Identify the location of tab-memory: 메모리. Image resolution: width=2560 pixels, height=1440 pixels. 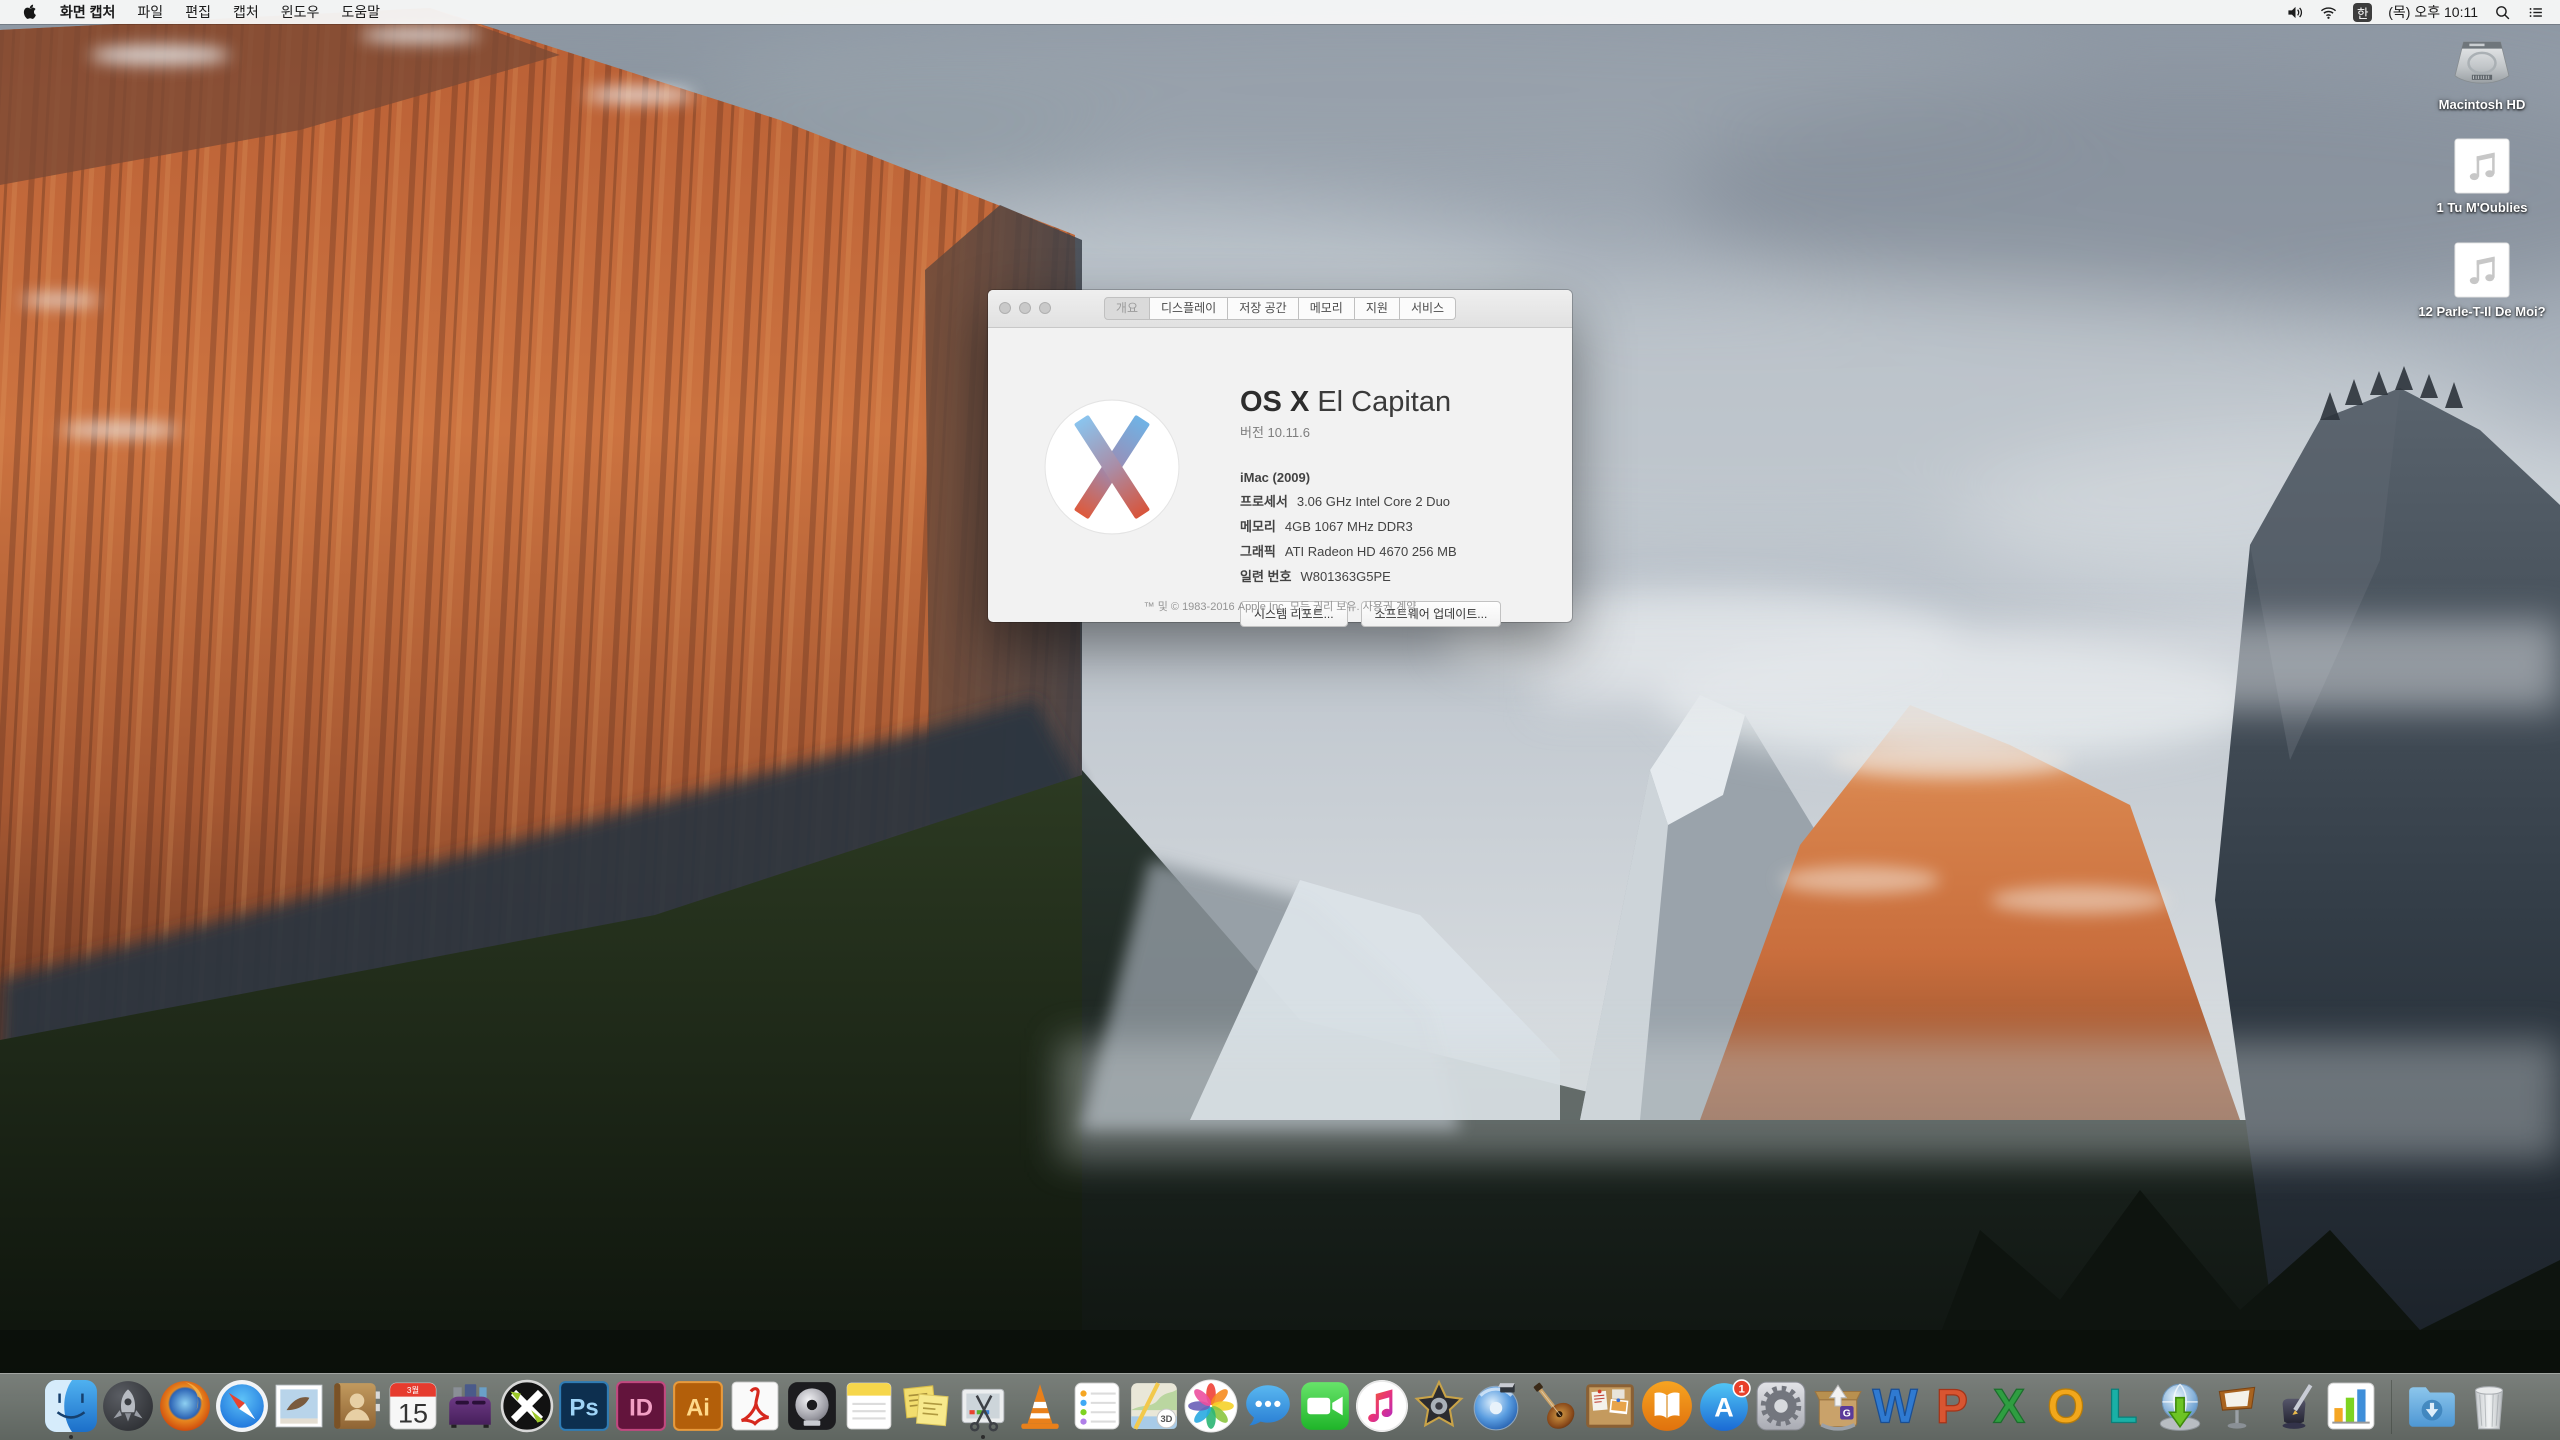
(1326, 308).